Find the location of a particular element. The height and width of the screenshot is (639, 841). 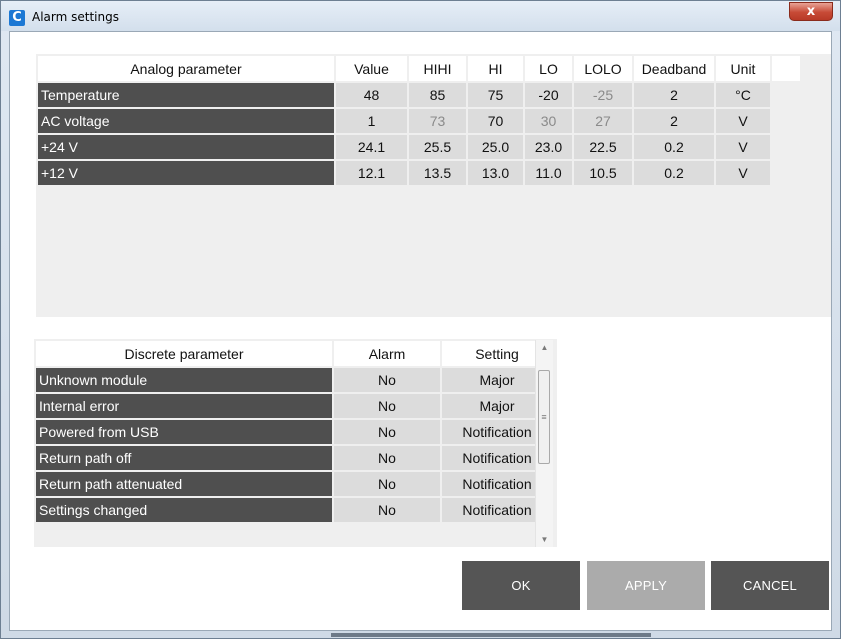

row-name: Return path attenuated is located at coordinates (184, 484).